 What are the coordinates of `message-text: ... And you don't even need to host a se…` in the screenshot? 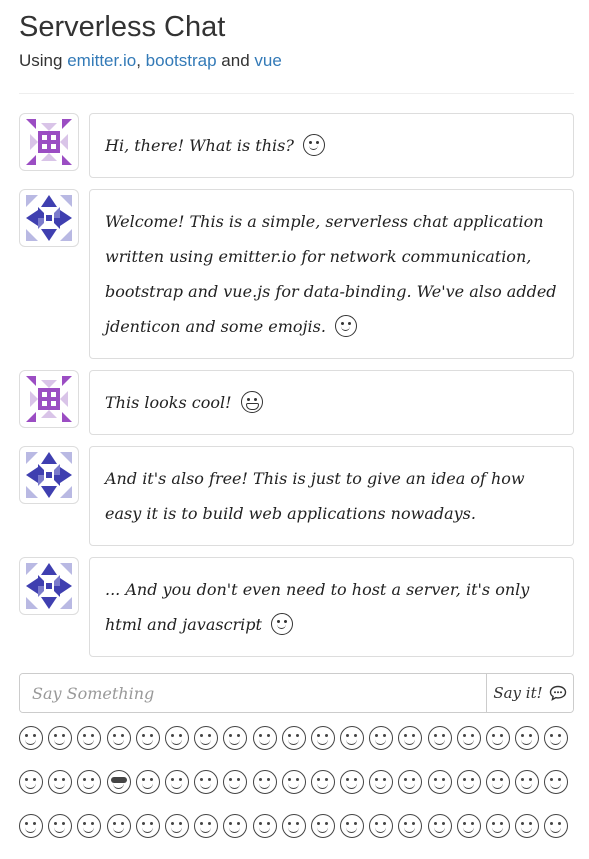 It's located at (317, 607).